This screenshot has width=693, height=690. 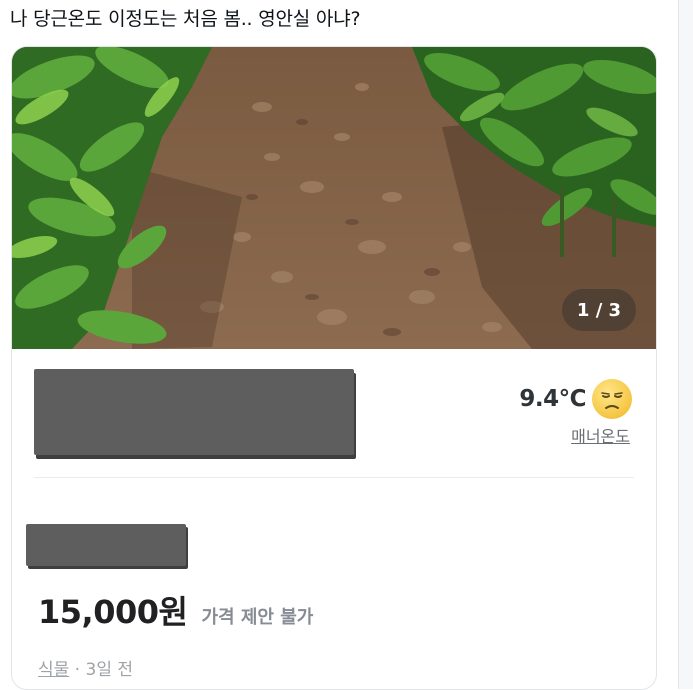 I want to click on price-row: 15,000원 가격 제안 불가, so click(x=175, y=610).